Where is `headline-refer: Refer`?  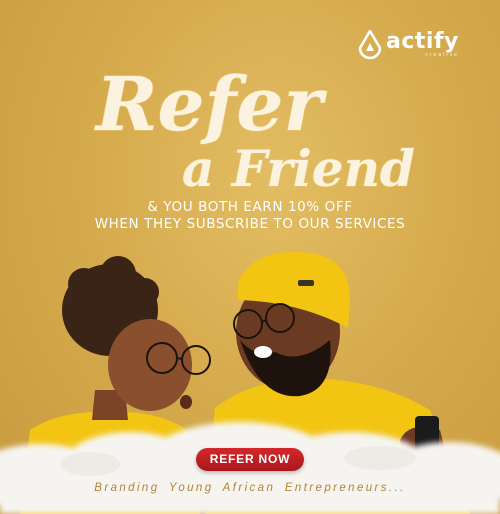 headline-refer: Refer is located at coordinates (210, 105).